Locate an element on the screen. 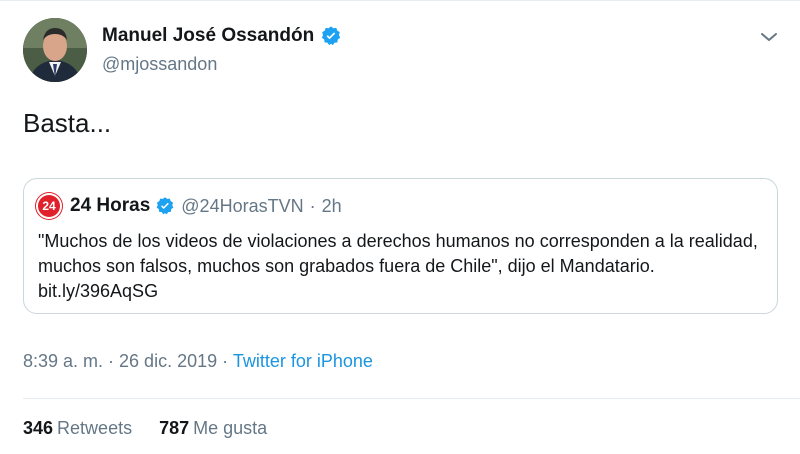  author-display-name: Manuel José Ossandón is located at coordinates (208, 36).